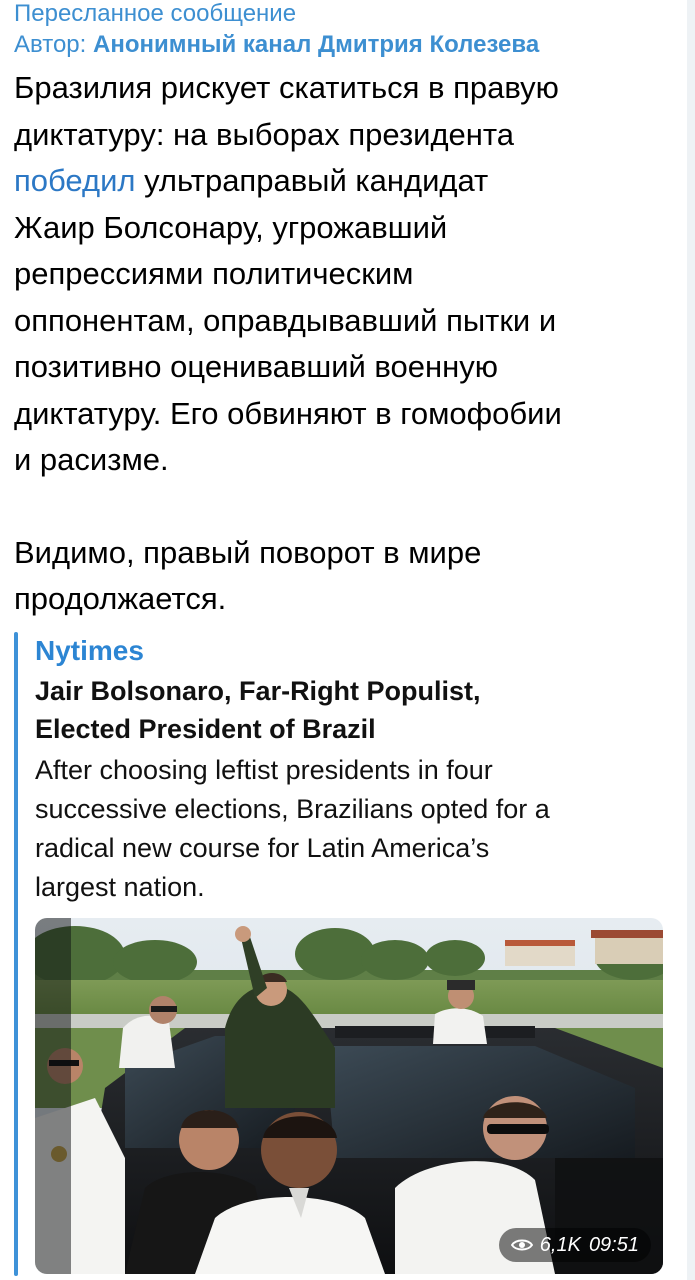 This screenshot has height=1280, width=695. Describe the element at coordinates (120, 598) in the screenshot. I see `message-line: продолжается.` at that location.